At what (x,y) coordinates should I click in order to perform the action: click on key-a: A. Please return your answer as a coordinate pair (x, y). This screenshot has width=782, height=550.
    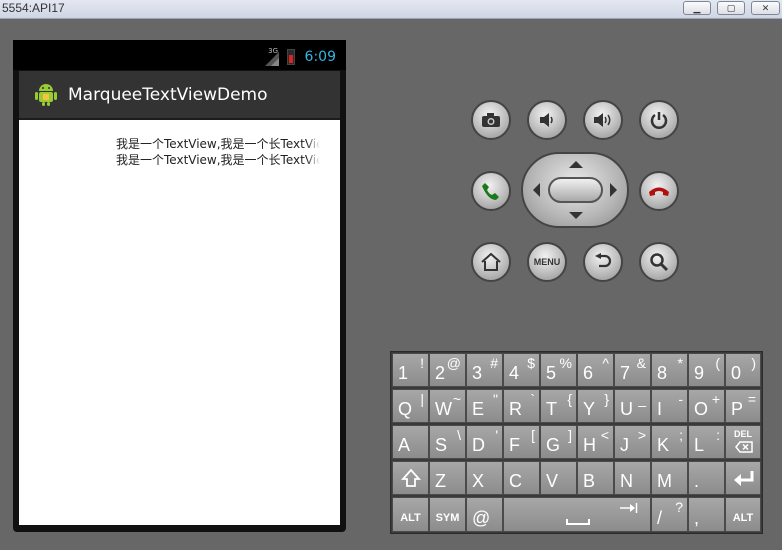
    Looking at the image, I should click on (410, 442).